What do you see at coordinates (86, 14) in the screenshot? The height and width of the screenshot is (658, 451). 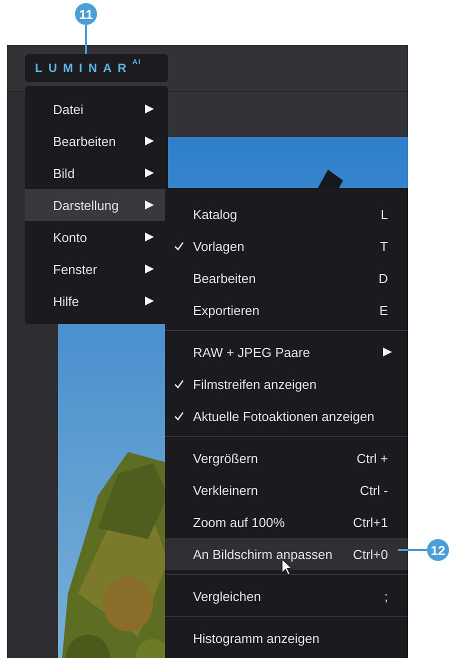 I see `callout-number: 11` at bounding box center [86, 14].